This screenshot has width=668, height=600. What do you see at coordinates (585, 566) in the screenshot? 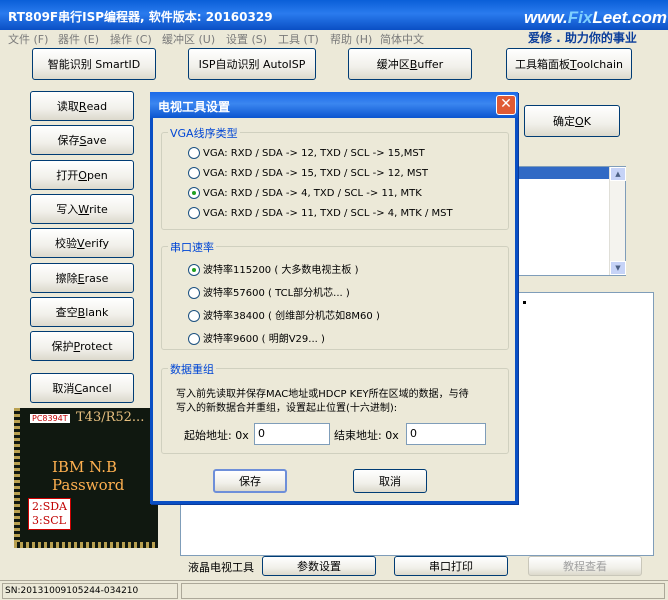
I see `tutorial-button: 教程查看` at bounding box center [585, 566].